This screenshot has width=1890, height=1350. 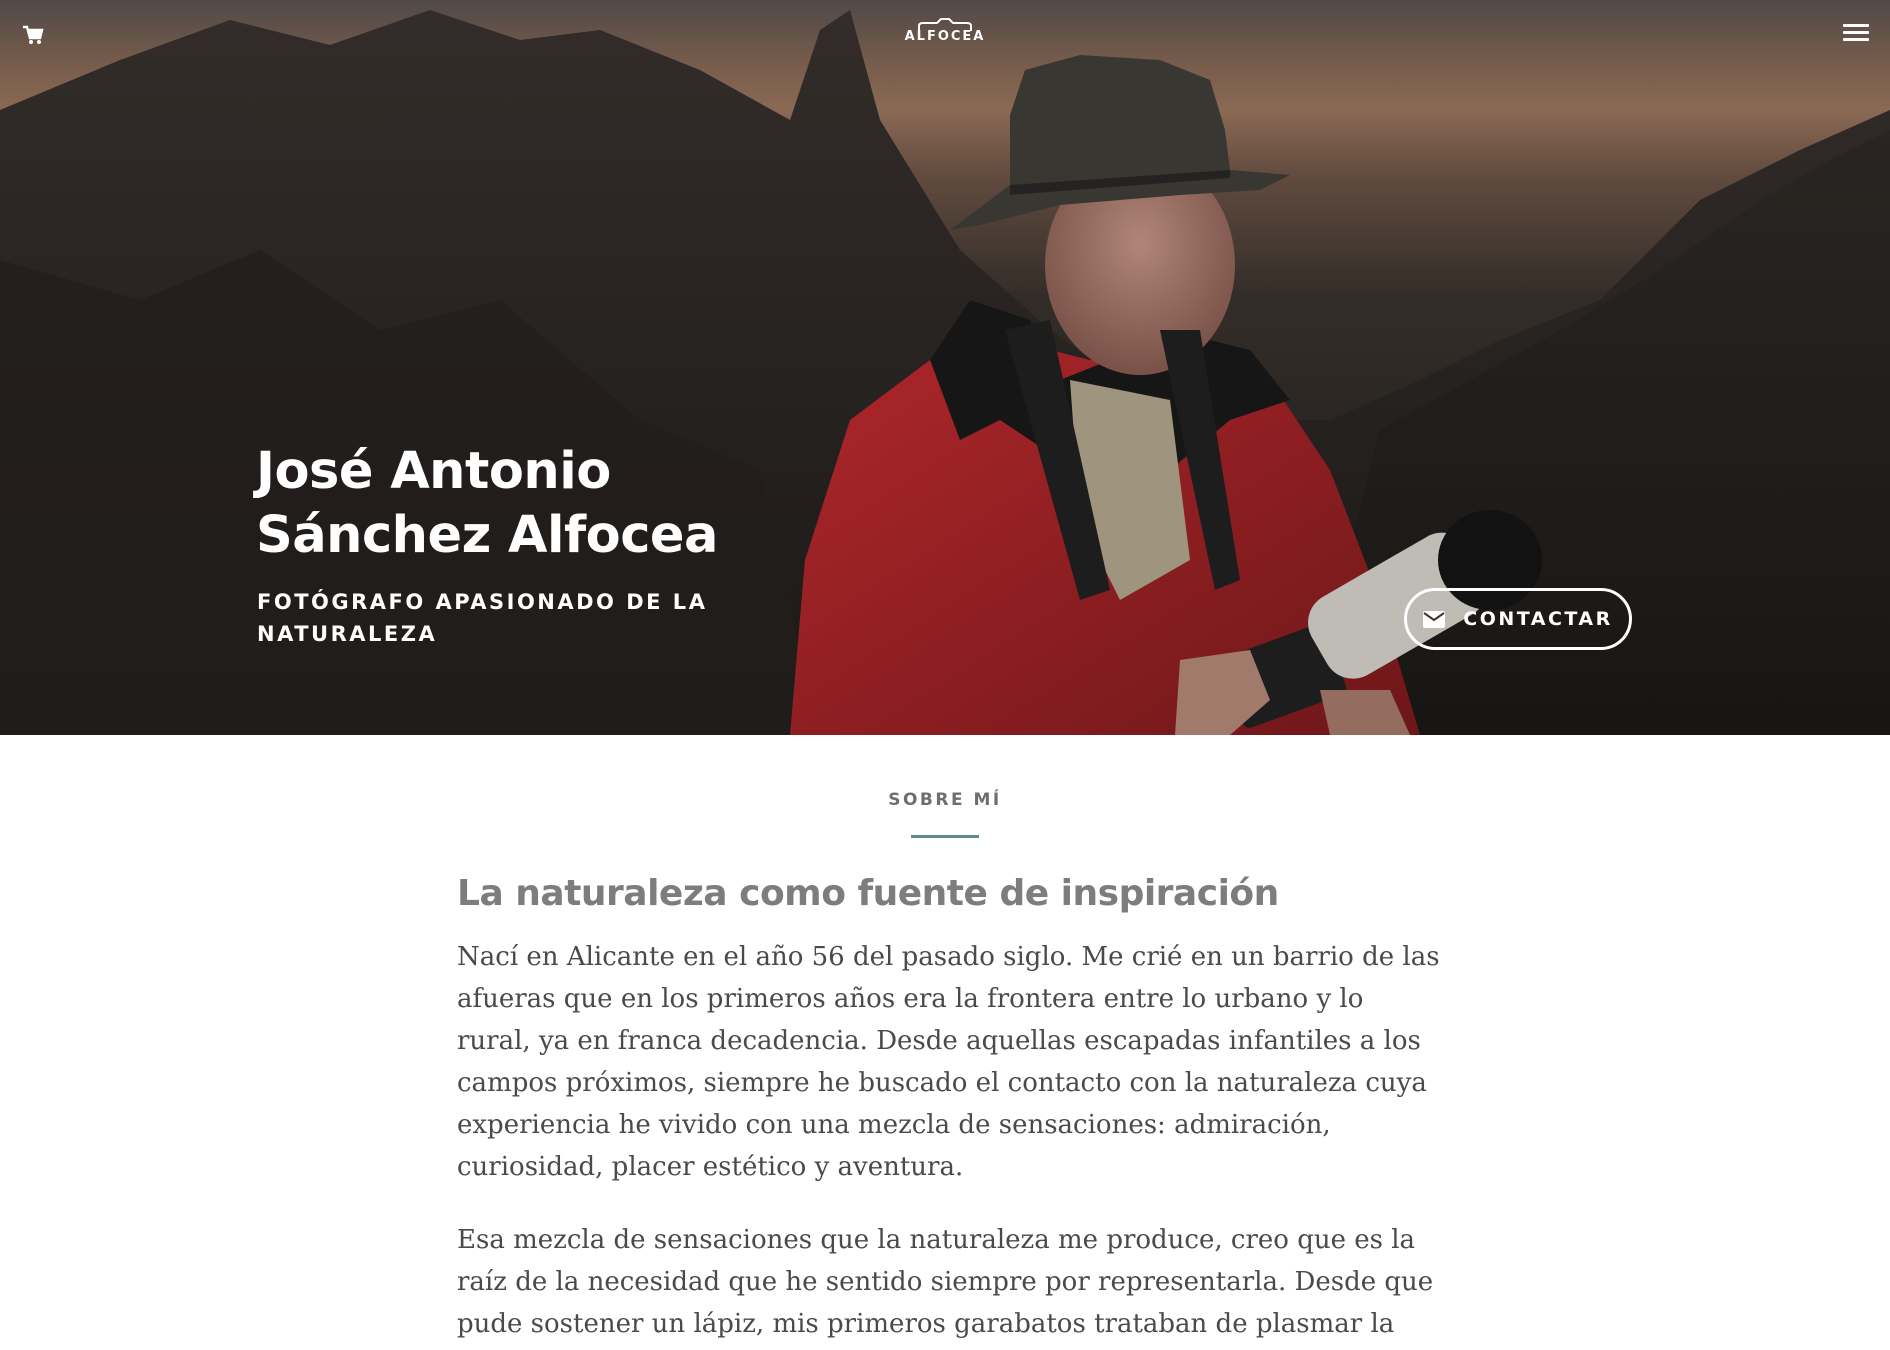 What do you see at coordinates (1856, 25) in the screenshot?
I see `hamburger-menu-icon` at bounding box center [1856, 25].